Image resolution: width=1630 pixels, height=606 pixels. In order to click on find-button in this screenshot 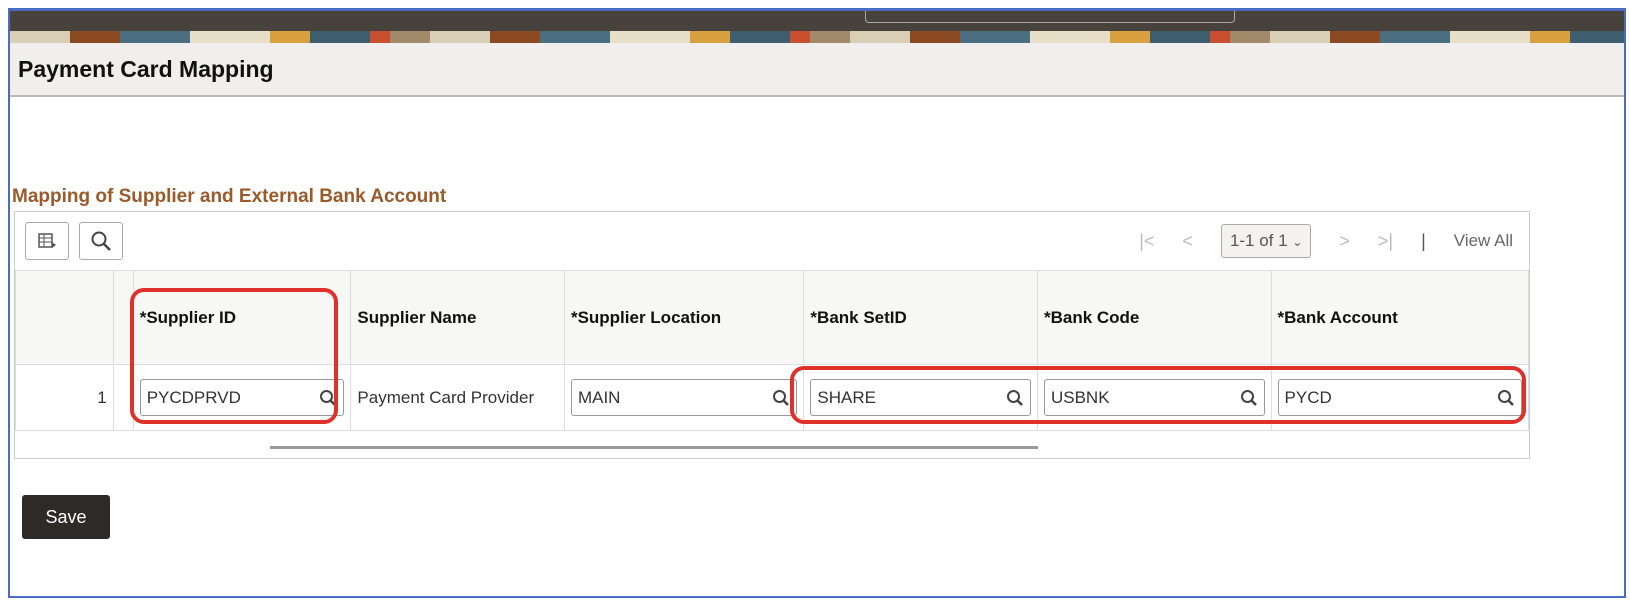, I will do `click(101, 241)`.